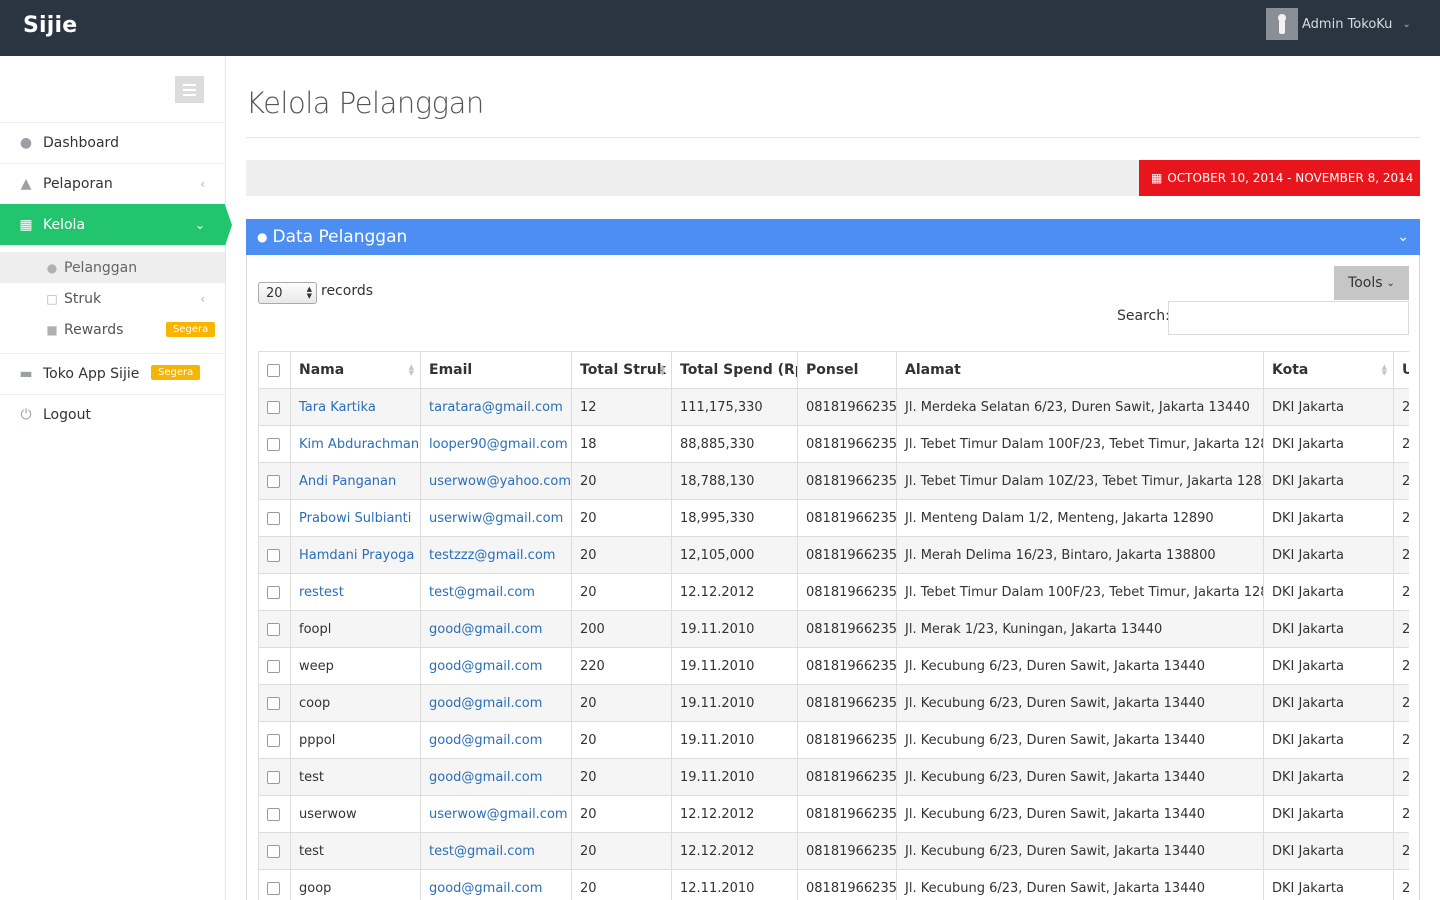 Image resolution: width=1440 pixels, height=900 pixels. What do you see at coordinates (365, 103) in the screenshot?
I see `page-title: Kelola Pelanggan` at bounding box center [365, 103].